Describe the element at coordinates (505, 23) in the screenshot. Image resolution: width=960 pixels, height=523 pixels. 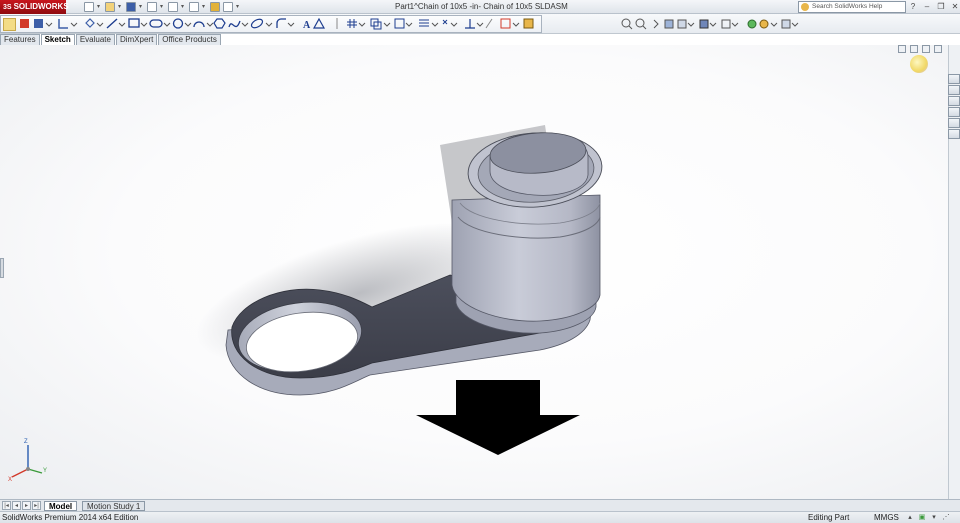
I see `quick-snaps-icon` at that location.